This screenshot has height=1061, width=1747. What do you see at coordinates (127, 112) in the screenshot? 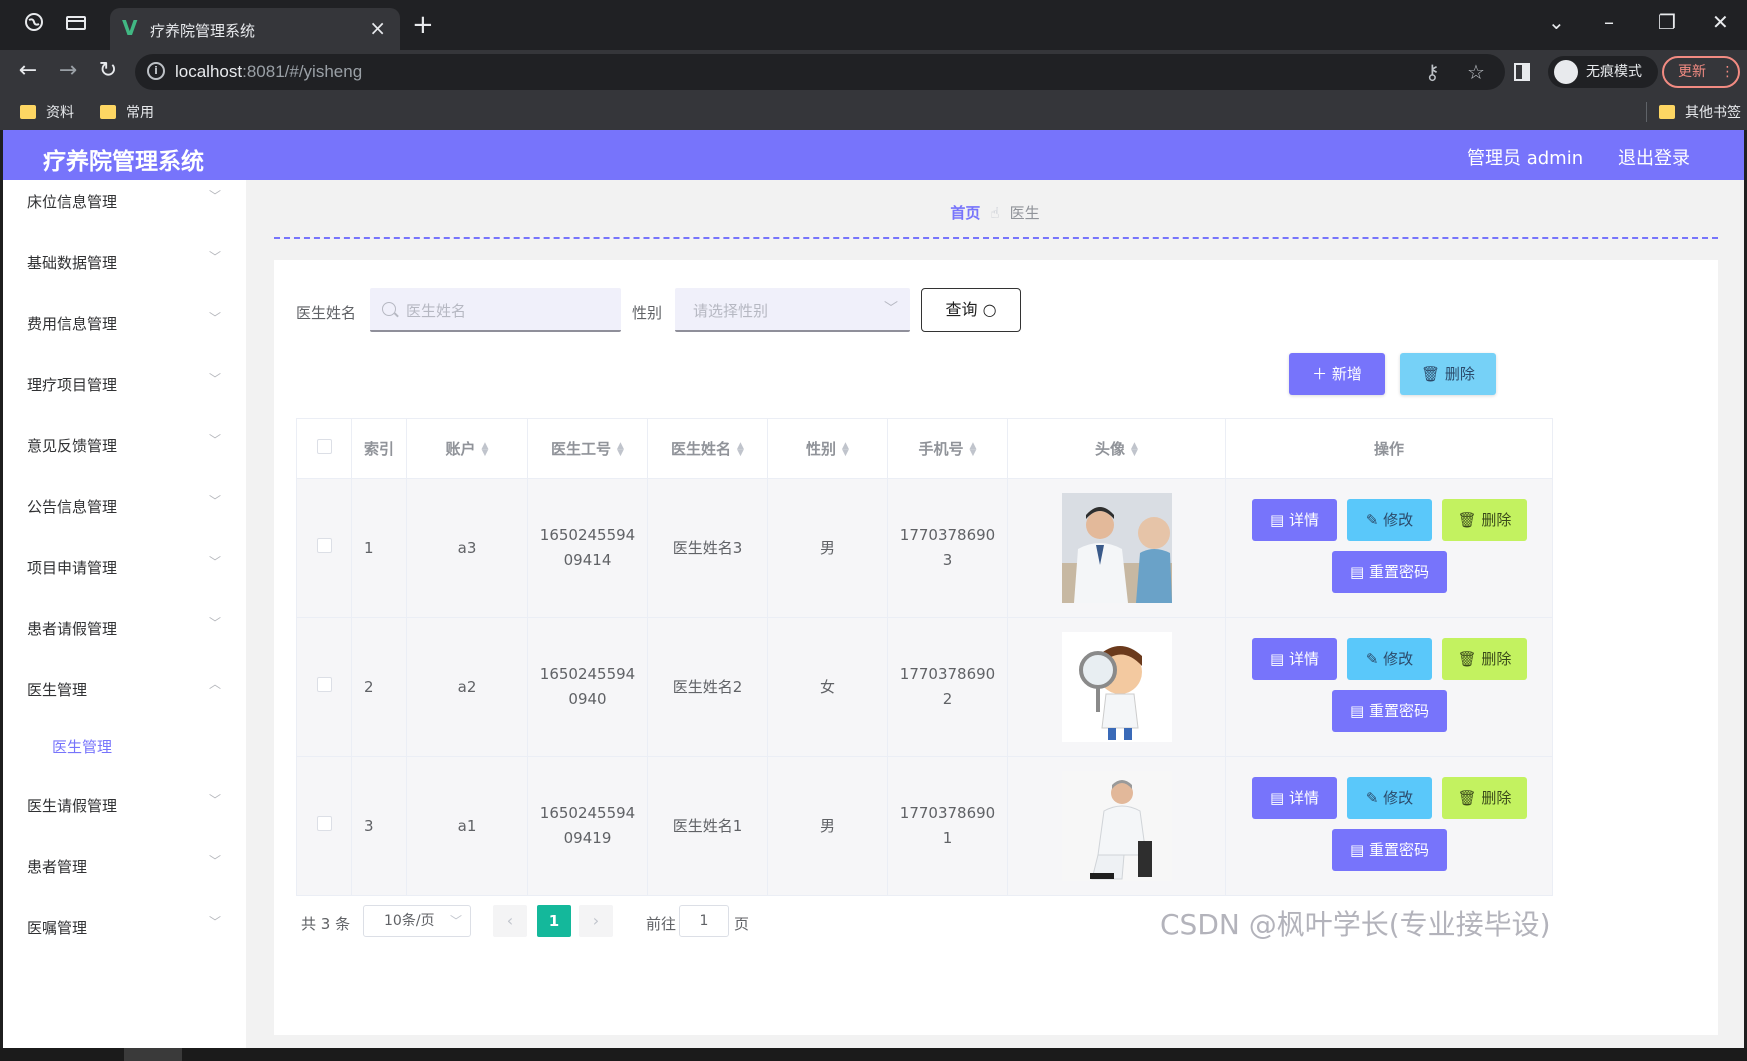
I see `bookmark-folder-2: 常用` at bounding box center [127, 112].